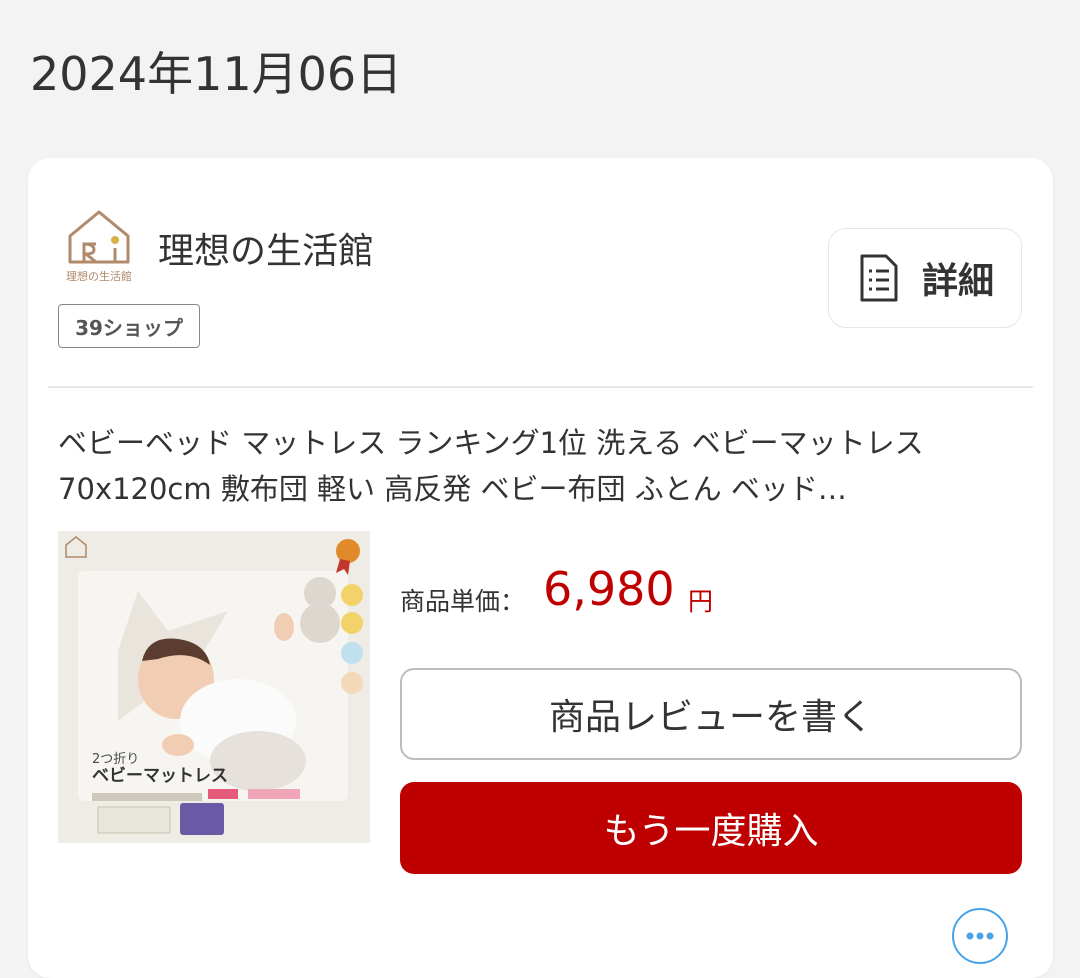 This screenshot has height=978, width=1080. I want to click on shop-badge: 39ショップ, so click(129, 326).